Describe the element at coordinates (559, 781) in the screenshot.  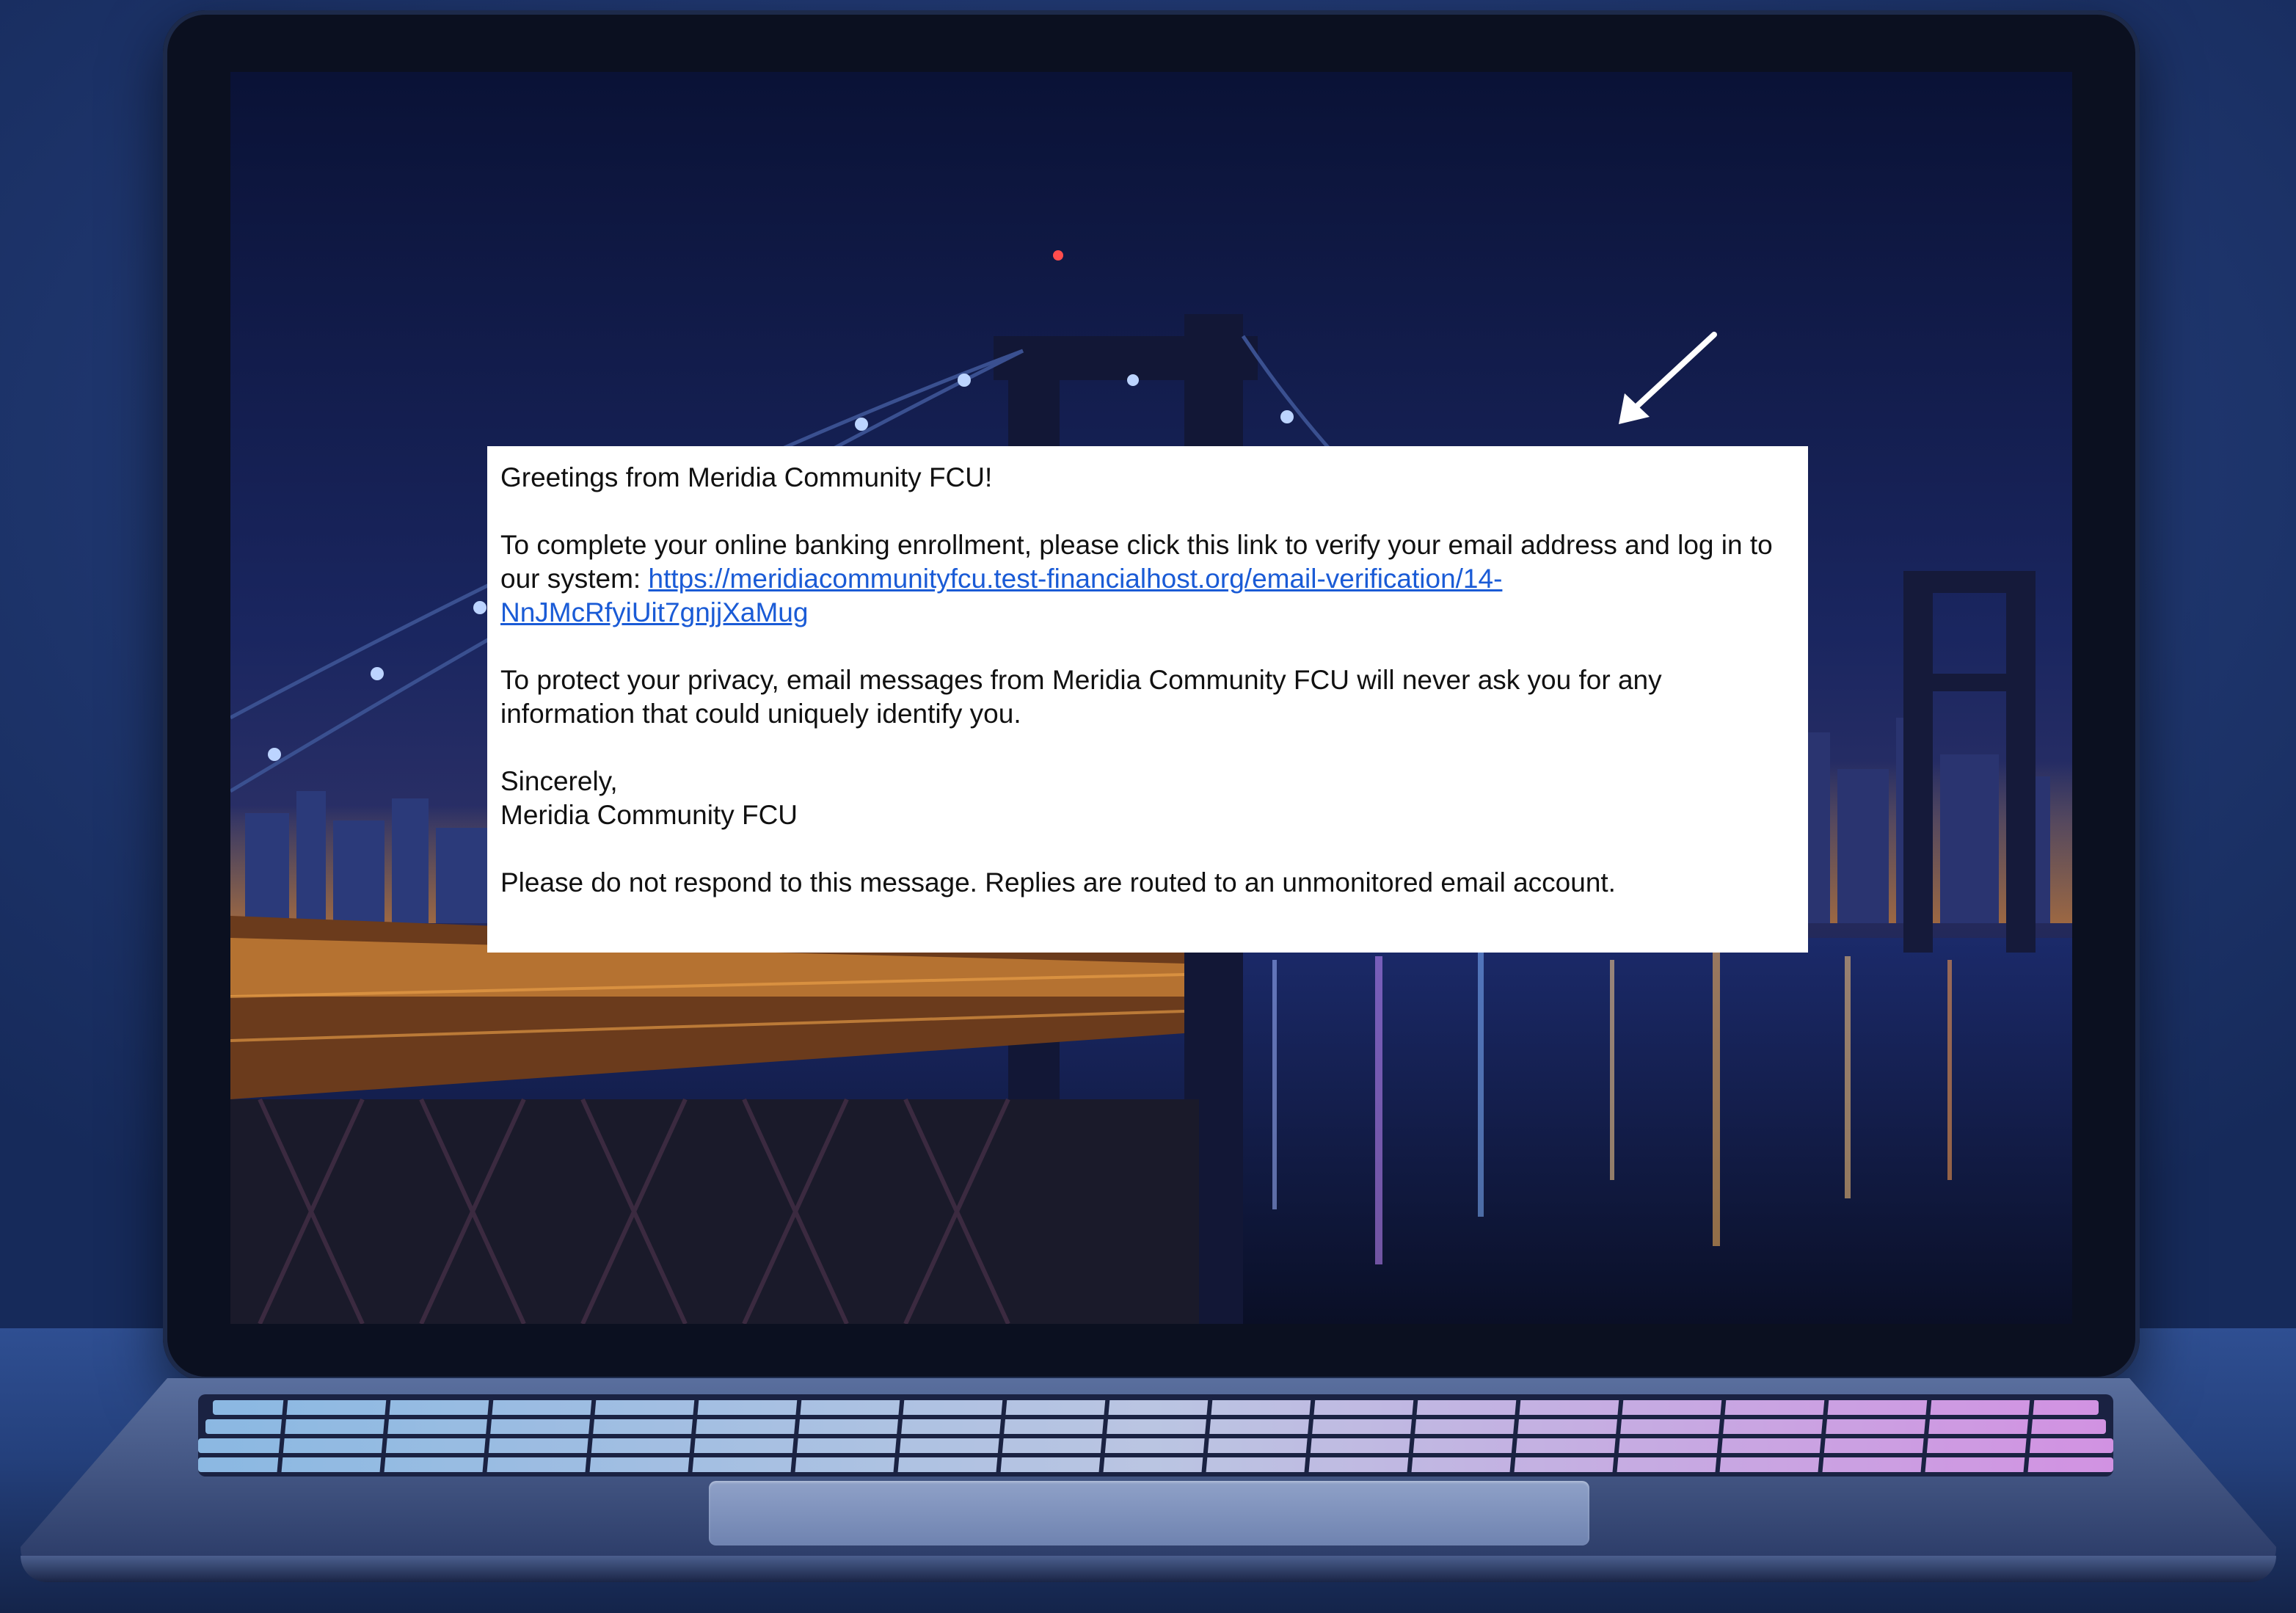
I see `email-closing: Sincerely,` at that location.